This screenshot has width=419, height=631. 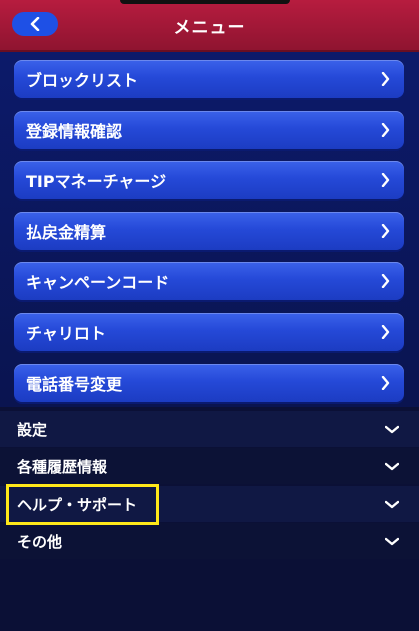 I want to click on menu-item-label: TIPマネーチャージ, so click(x=96, y=181).